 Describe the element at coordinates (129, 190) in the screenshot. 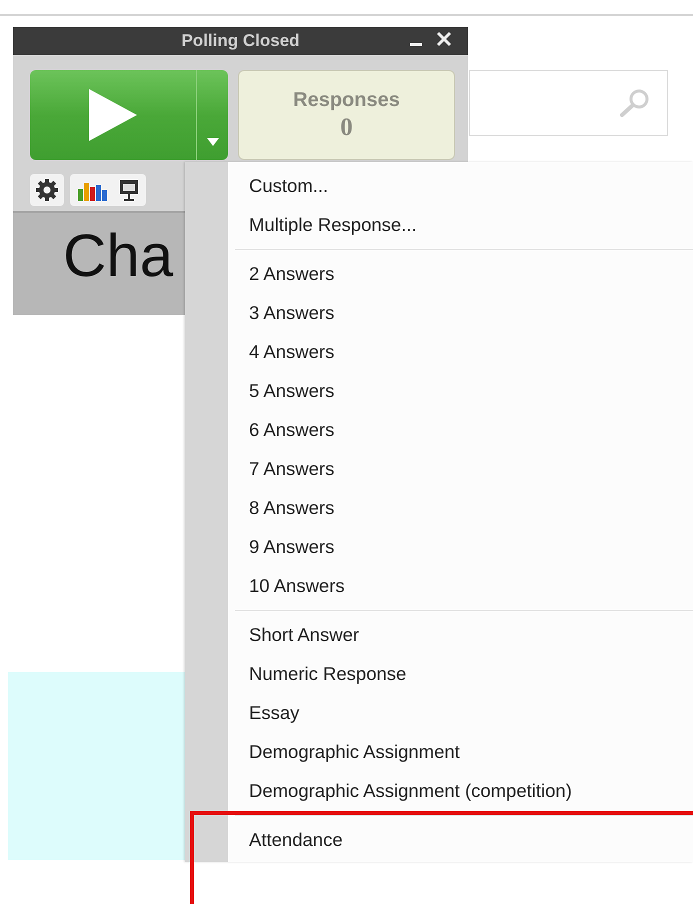

I see `presentation-icon` at that location.